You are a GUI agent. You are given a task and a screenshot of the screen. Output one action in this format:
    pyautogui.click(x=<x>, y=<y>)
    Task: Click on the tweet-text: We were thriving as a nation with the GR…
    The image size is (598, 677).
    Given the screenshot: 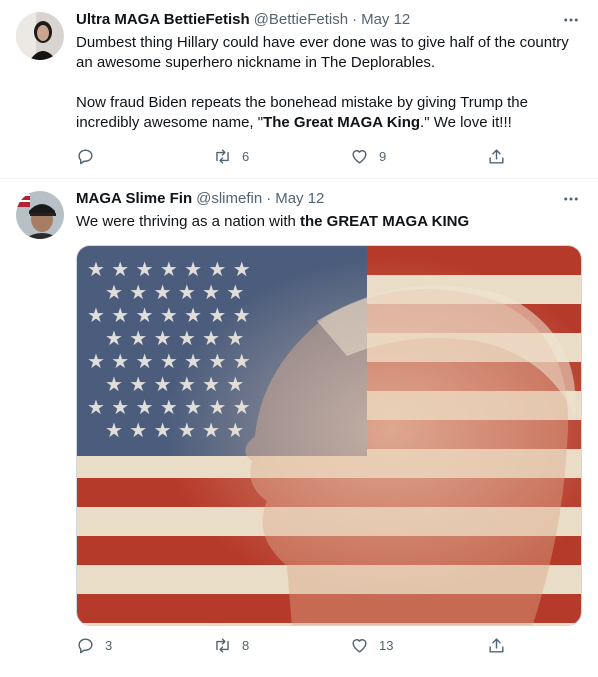 What is the action you would take?
    pyautogui.click(x=329, y=222)
    